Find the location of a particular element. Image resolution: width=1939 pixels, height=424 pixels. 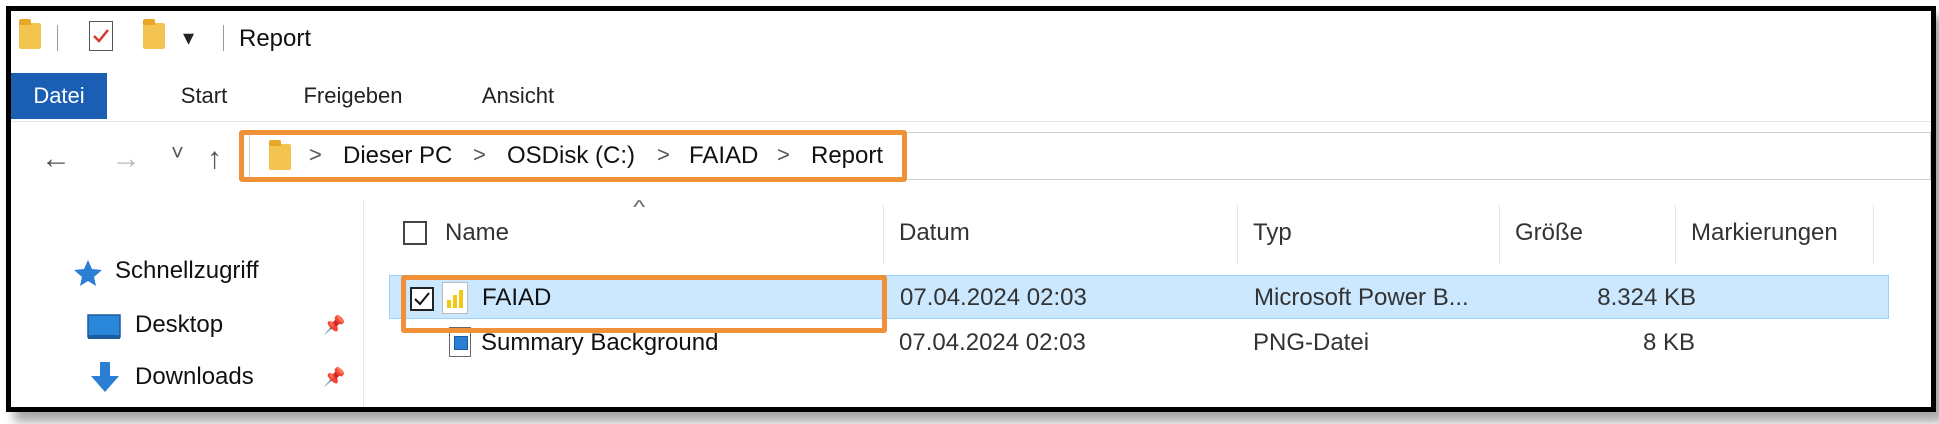

up-button: ↑ is located at coordinates (214, 159).